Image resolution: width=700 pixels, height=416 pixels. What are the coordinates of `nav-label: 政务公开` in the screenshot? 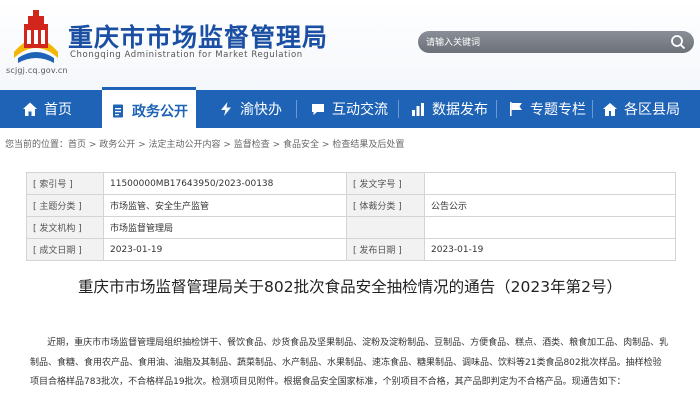 It's located at (160, 111).